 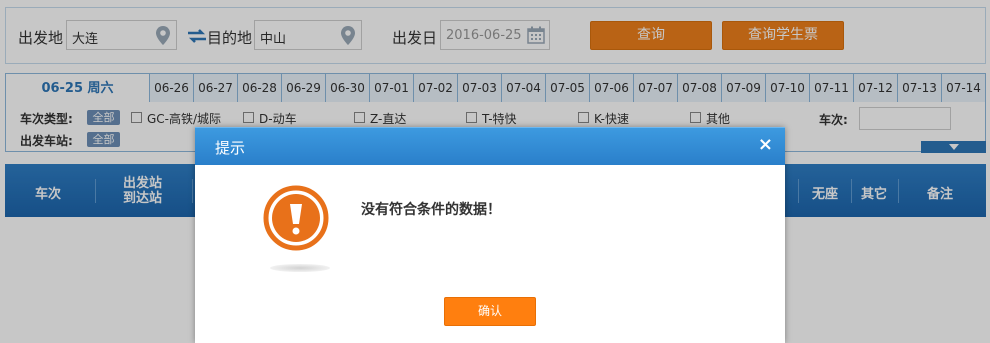 What do you see at coordinates (765, 144) in the screenshot?
I see `close-icon: ×` at bounding box center [765, 144].